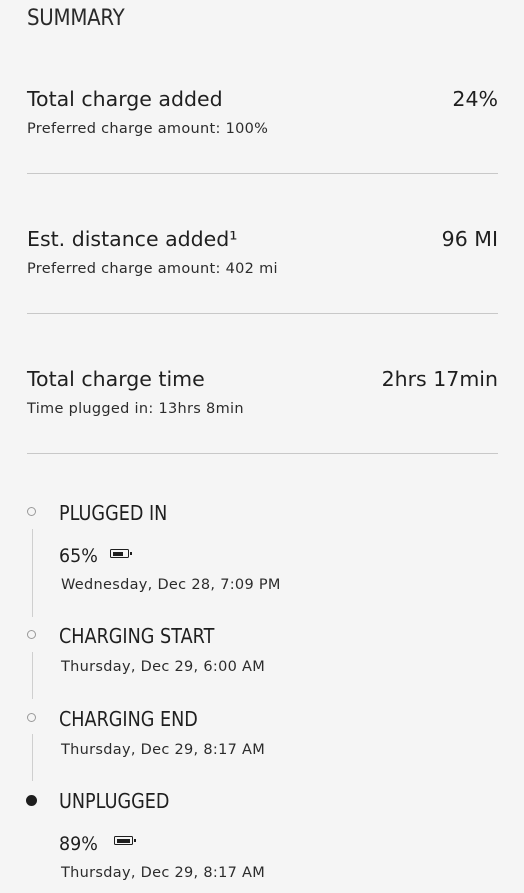  What do you see at coordinates (469, 239) in the screenshot?
I see `summary-row-value: 96 MI` at bounding box center [469, 239].